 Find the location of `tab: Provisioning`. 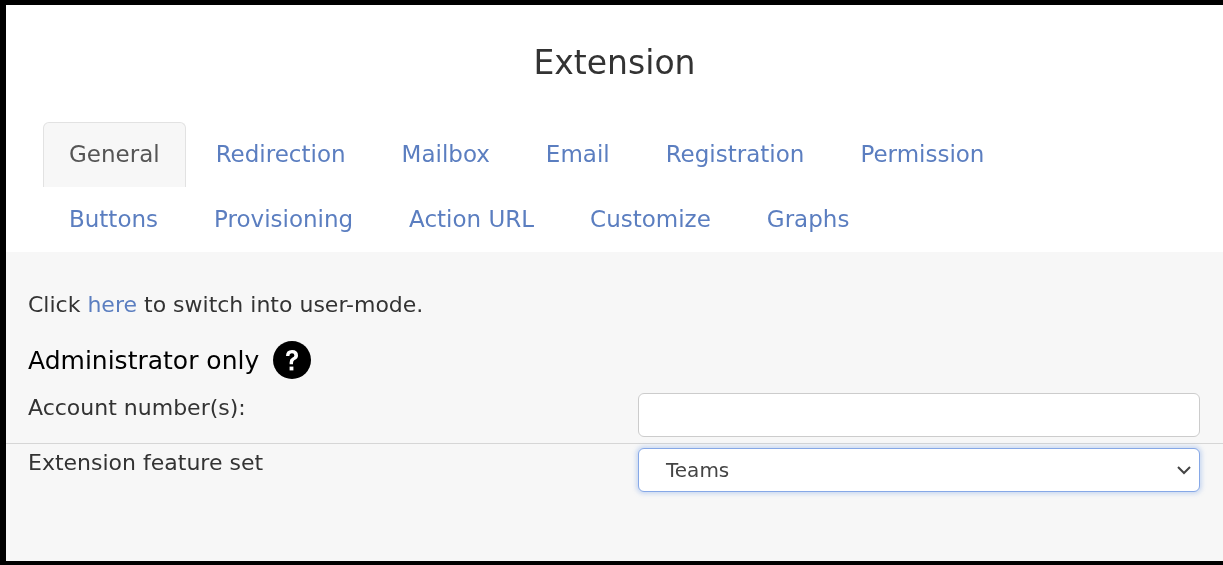

tab: Provisioning is located at coordinates (284, 219).